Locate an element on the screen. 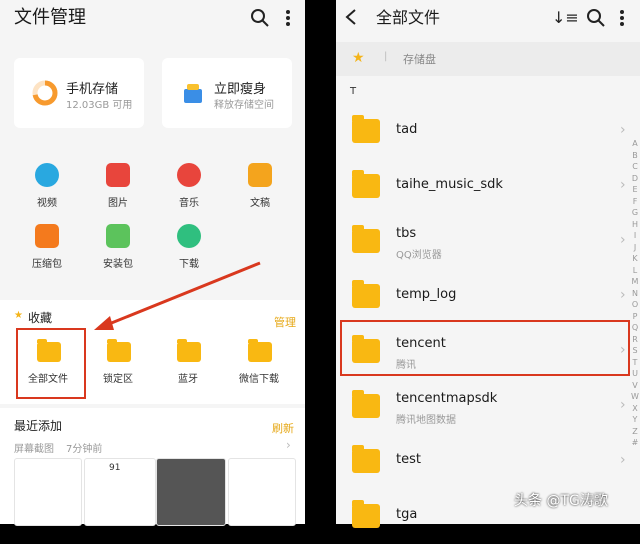 Image resolution: width=640 pixels, height=544 pixels. cleanup-card: 立即瘦身 释放存储空间 is located at coordinates (227, 93).